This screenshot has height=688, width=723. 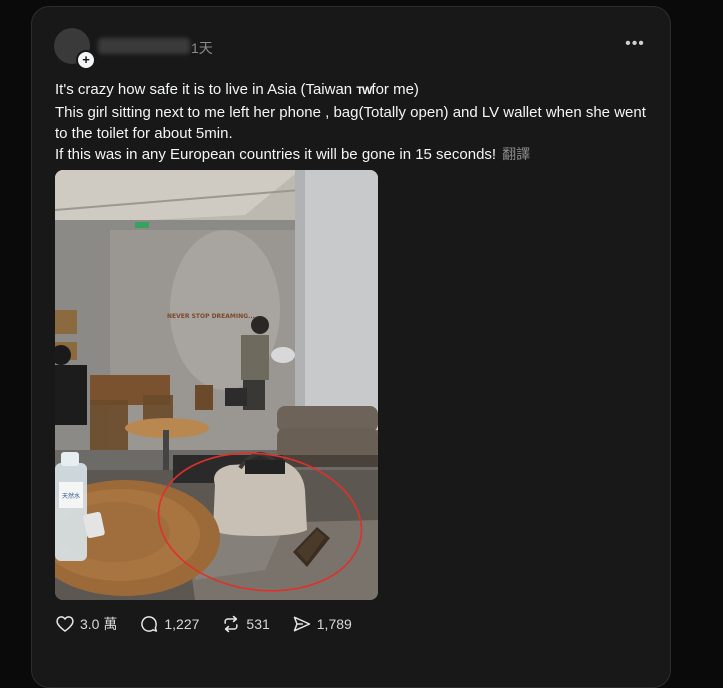 I want to click on comment-count: 1,227, so click(x=182, y=624).